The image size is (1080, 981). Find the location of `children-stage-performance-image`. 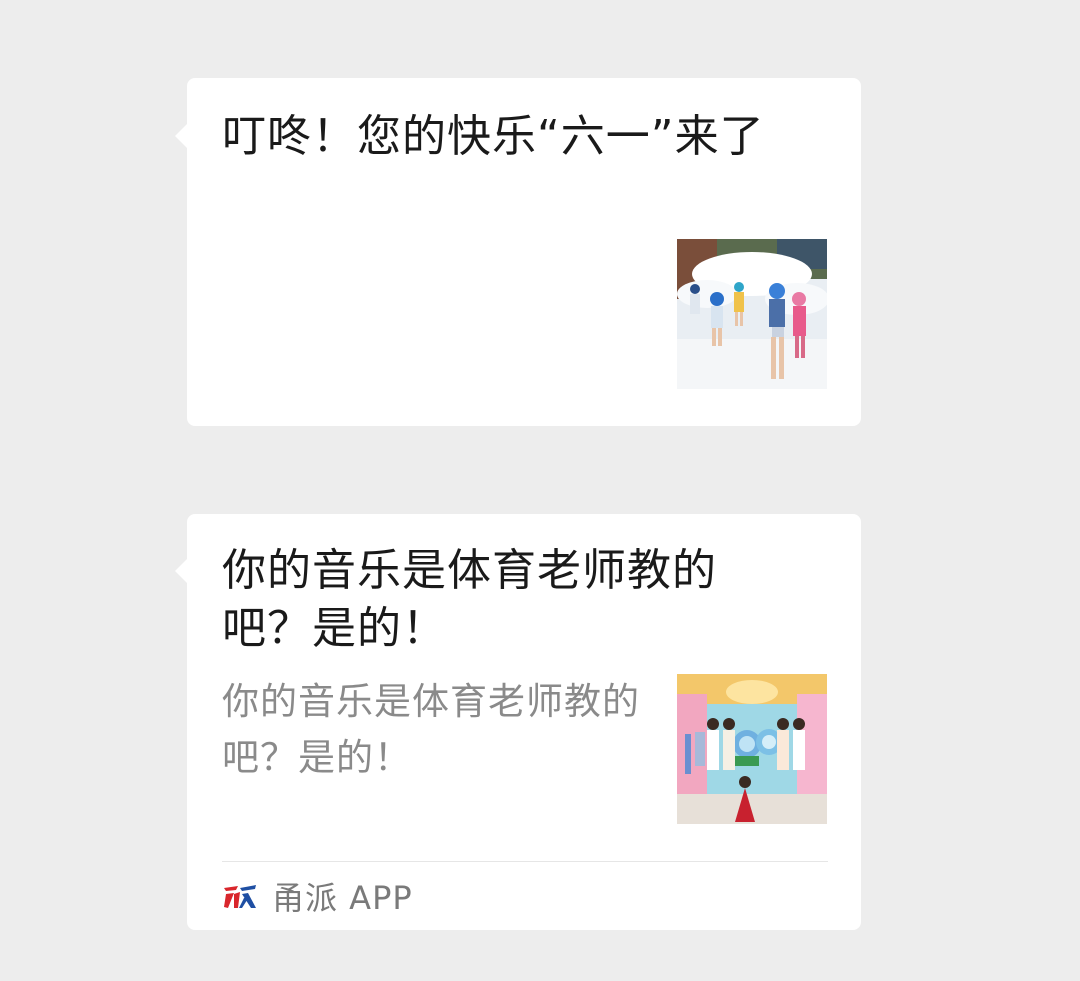

children-stage-performance-image is located at coordinates (752, 749).